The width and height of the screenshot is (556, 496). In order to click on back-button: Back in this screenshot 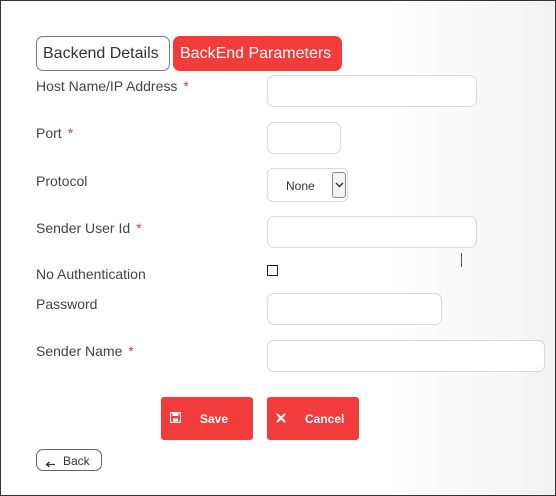, I will do `click(69, 460)`.